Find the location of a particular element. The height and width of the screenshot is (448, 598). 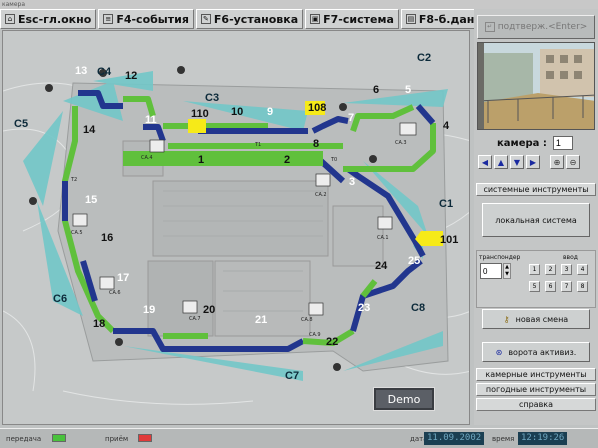

tilt-down-button: ▼ is located at coordinates (517, 162).